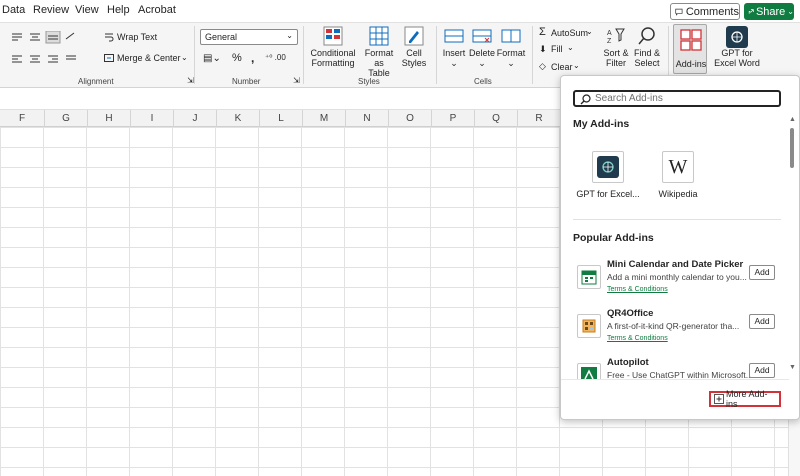 The image size is (800, 476). I want to click on accounting-format-icon: ▤⌄, so click(212, 58).